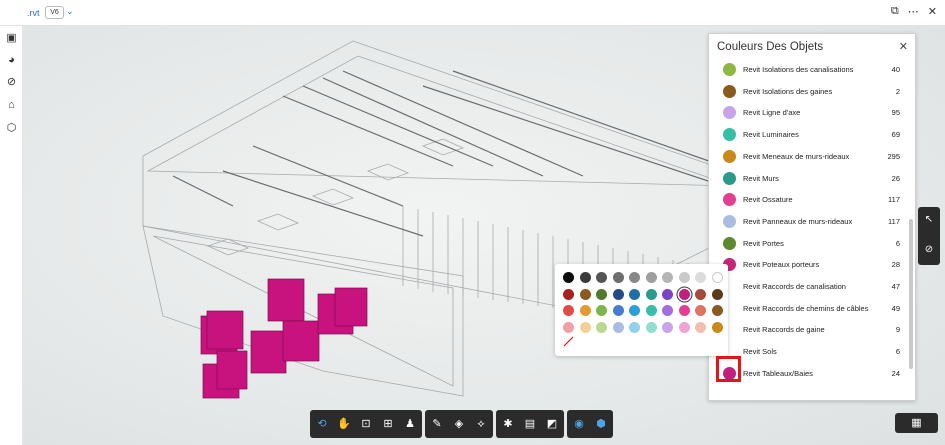 This screenshot has height=445, width=945. What do you see at coordinates (809, 330) in the screenshot?
I see `list-item: Revit Raccords de gaine 9` at bounding box center [809, 330].